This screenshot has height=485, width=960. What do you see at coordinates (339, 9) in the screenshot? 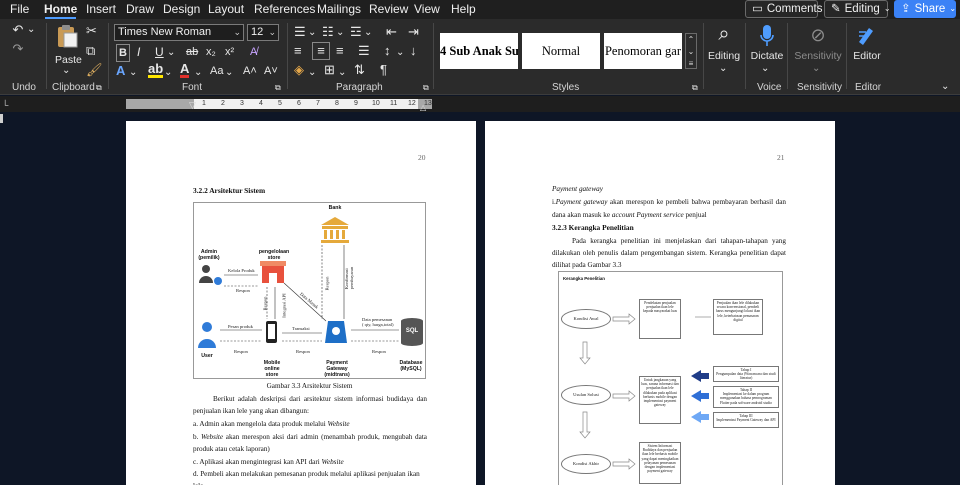
I see `tab-mailings: Mailings` at bounding box center [339, 9].